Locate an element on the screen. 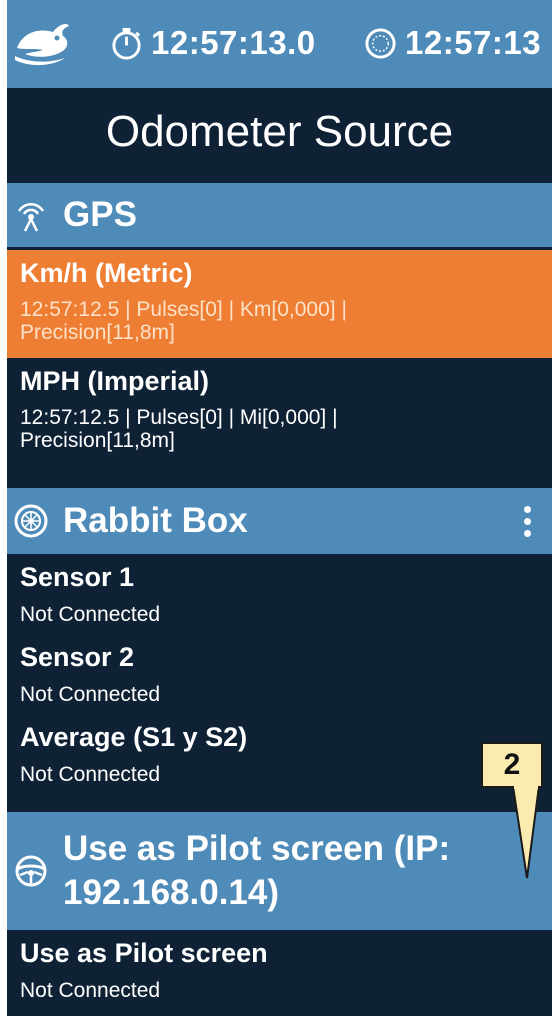  device-time: 12:57:13 is located at coordinates (473, 42).